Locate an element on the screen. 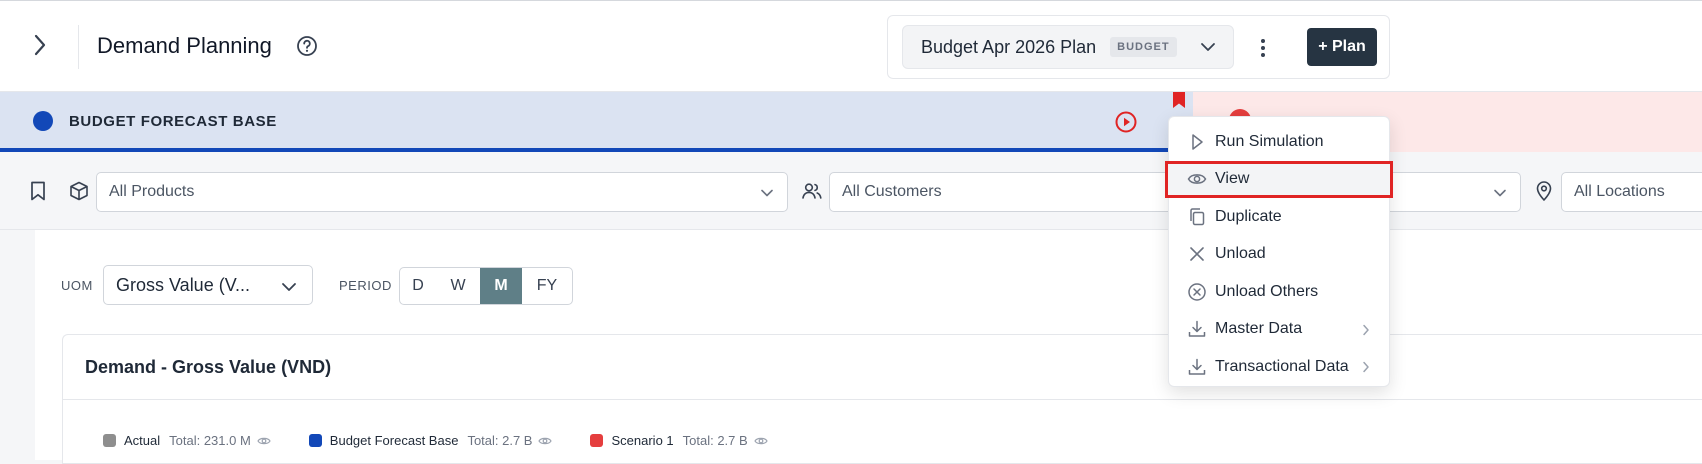 This screenshot has width=1702, height=464. menu-item-label: Run Simulation is located at coordinates (1269, 141).